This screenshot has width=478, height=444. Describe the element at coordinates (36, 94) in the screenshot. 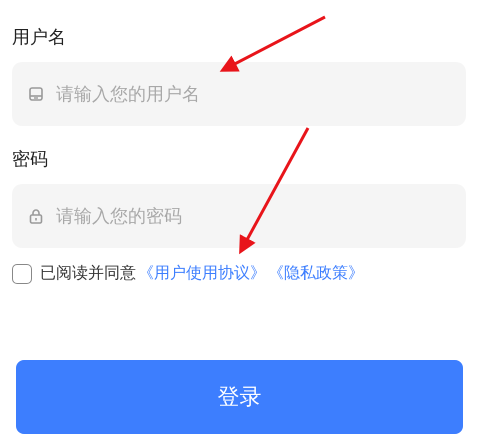

I see `card-icon` at that location.